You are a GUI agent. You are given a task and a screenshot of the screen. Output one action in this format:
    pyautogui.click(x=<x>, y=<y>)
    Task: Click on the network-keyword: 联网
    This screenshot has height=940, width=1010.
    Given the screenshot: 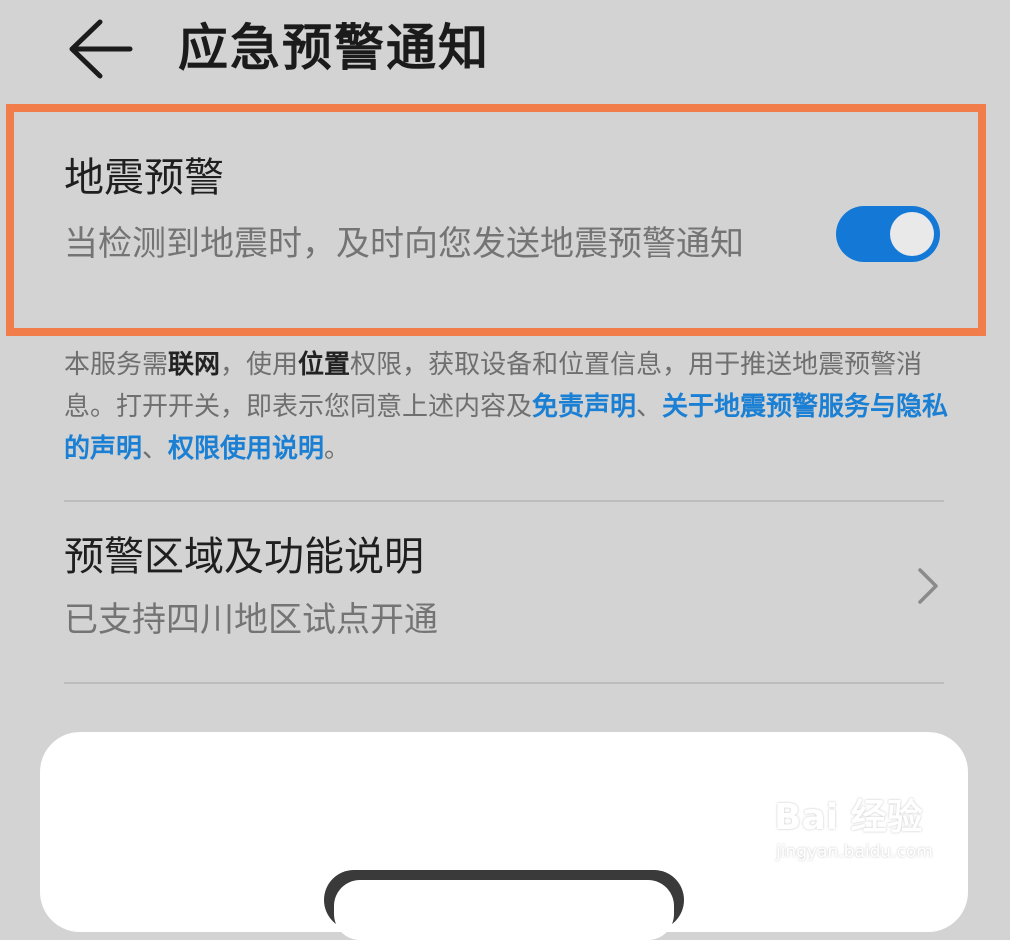 What is the action you would take?
    pyautogui.click(x=194, y=365)
    